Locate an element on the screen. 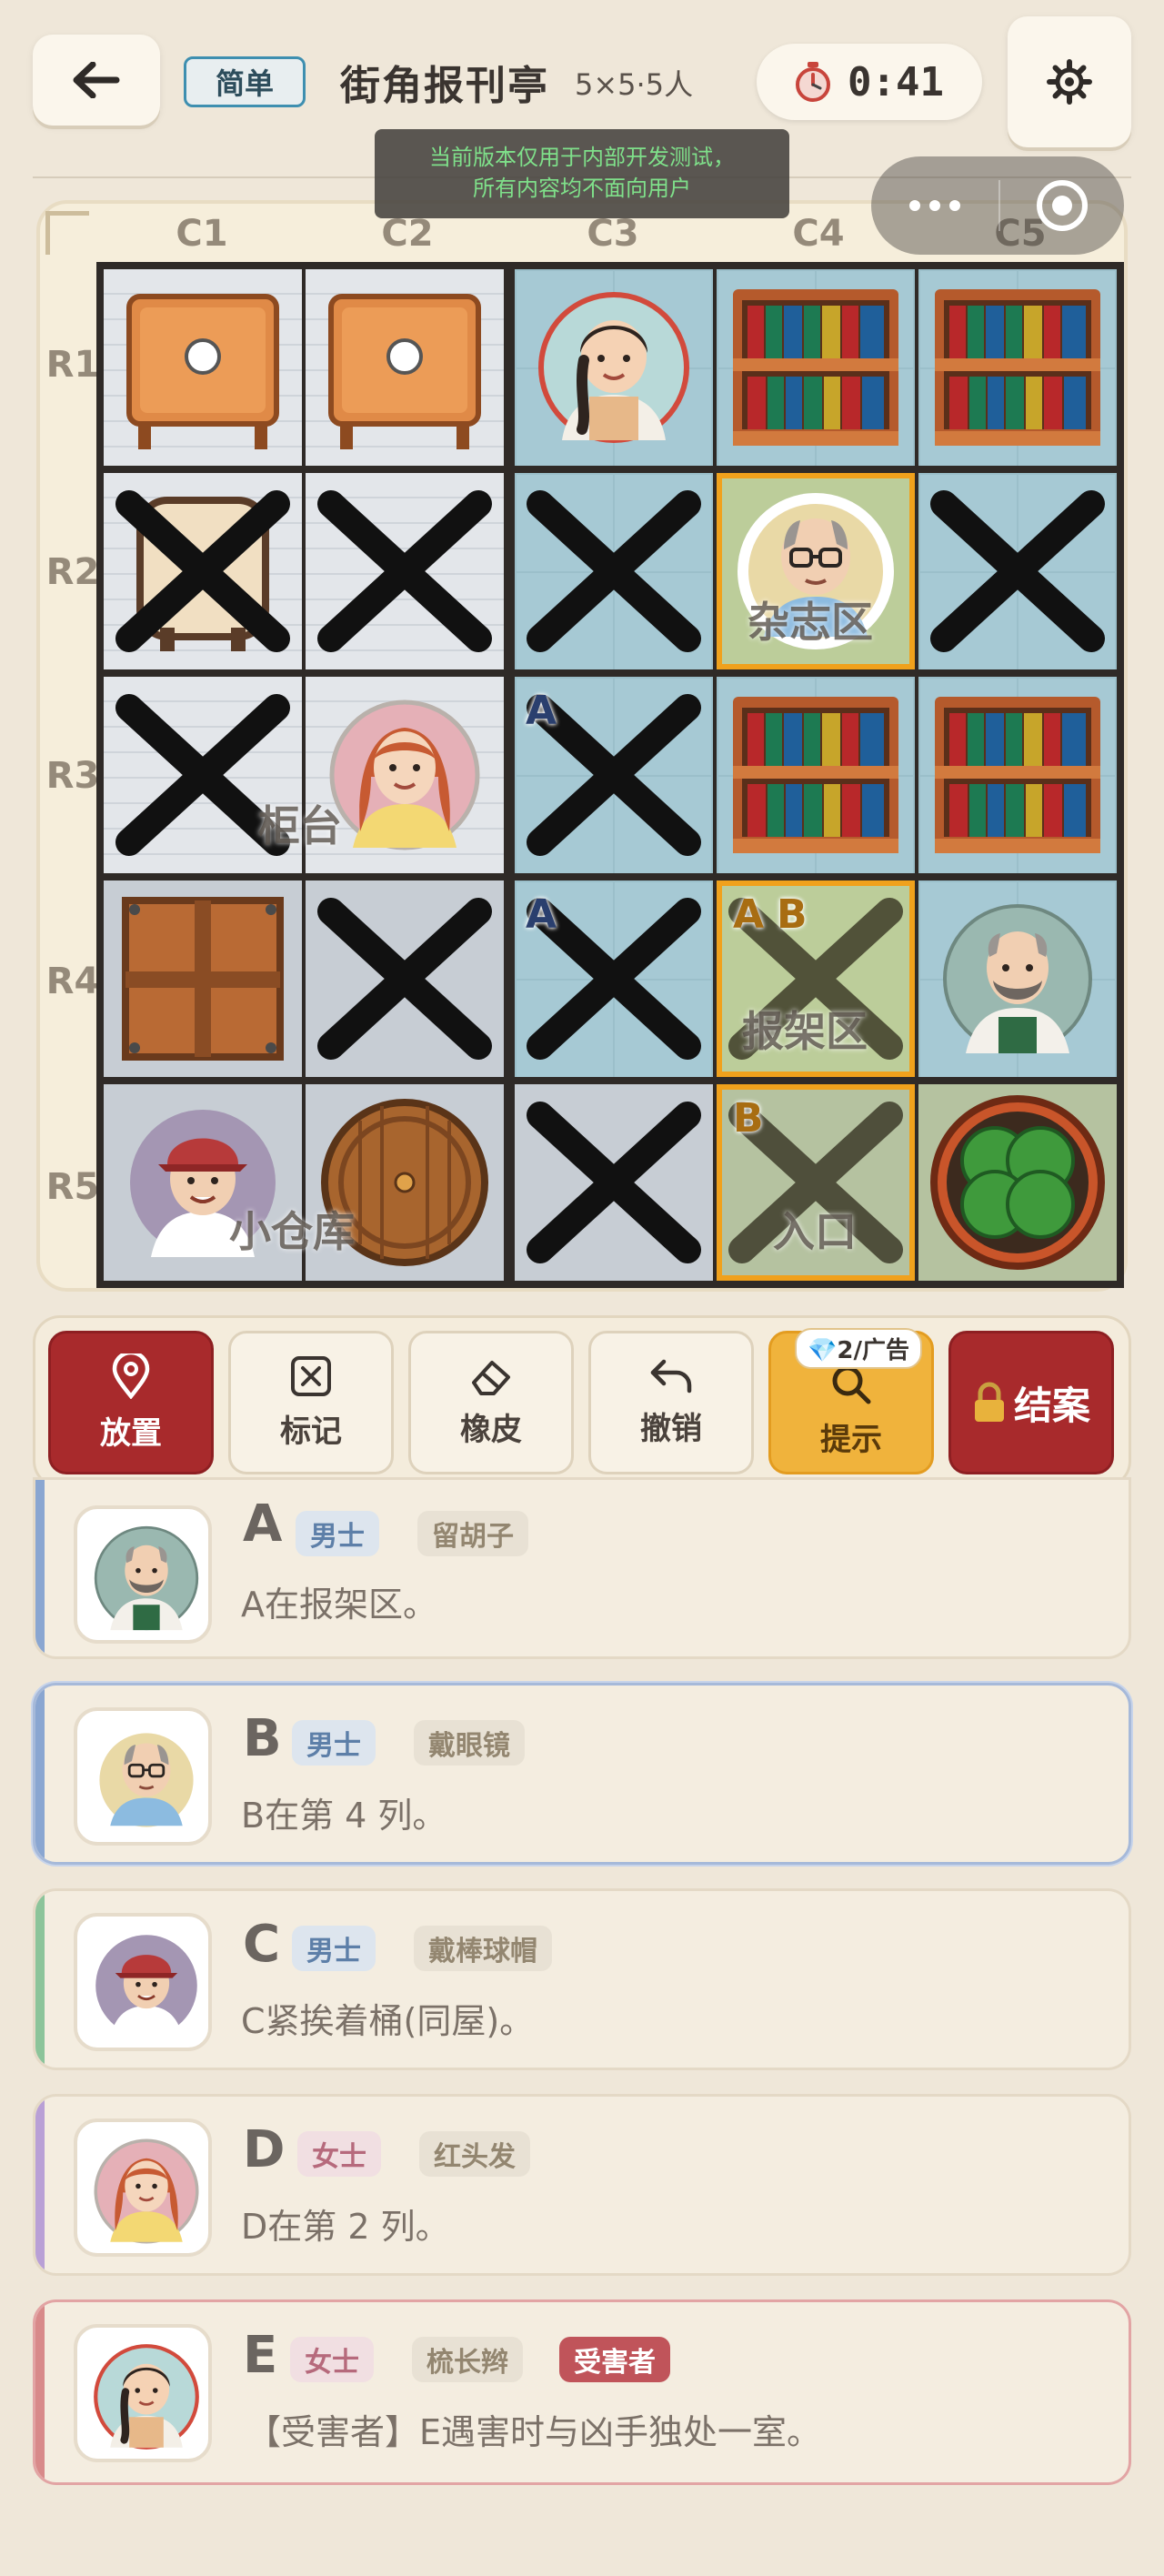  plant-pot-icon is located at coordinates (1017, 1182).